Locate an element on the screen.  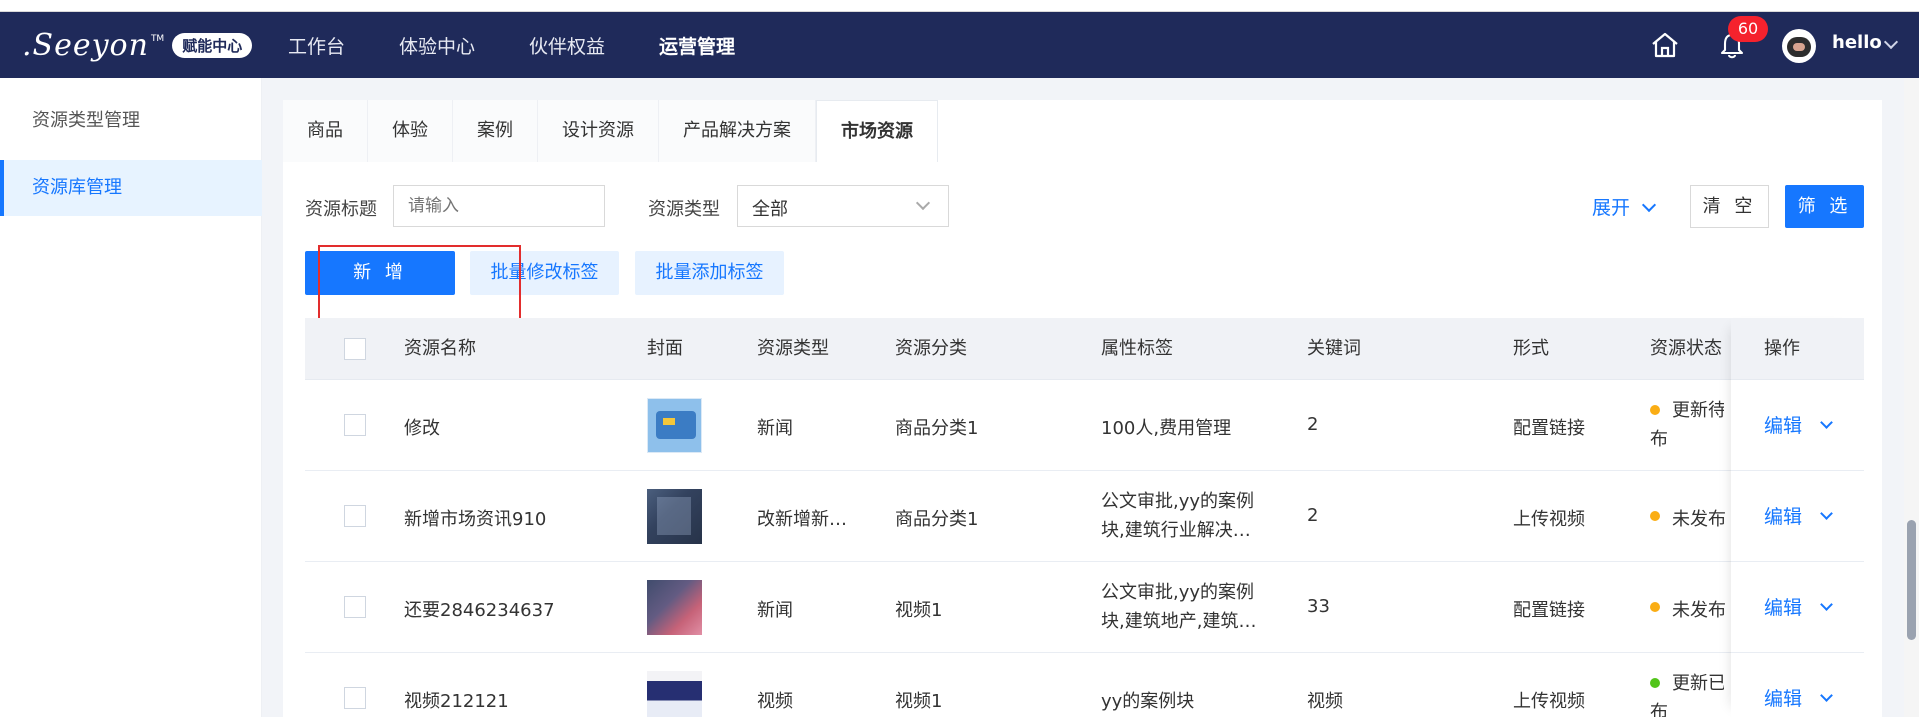
denim-cover-image is located at coordinates (674, 516).